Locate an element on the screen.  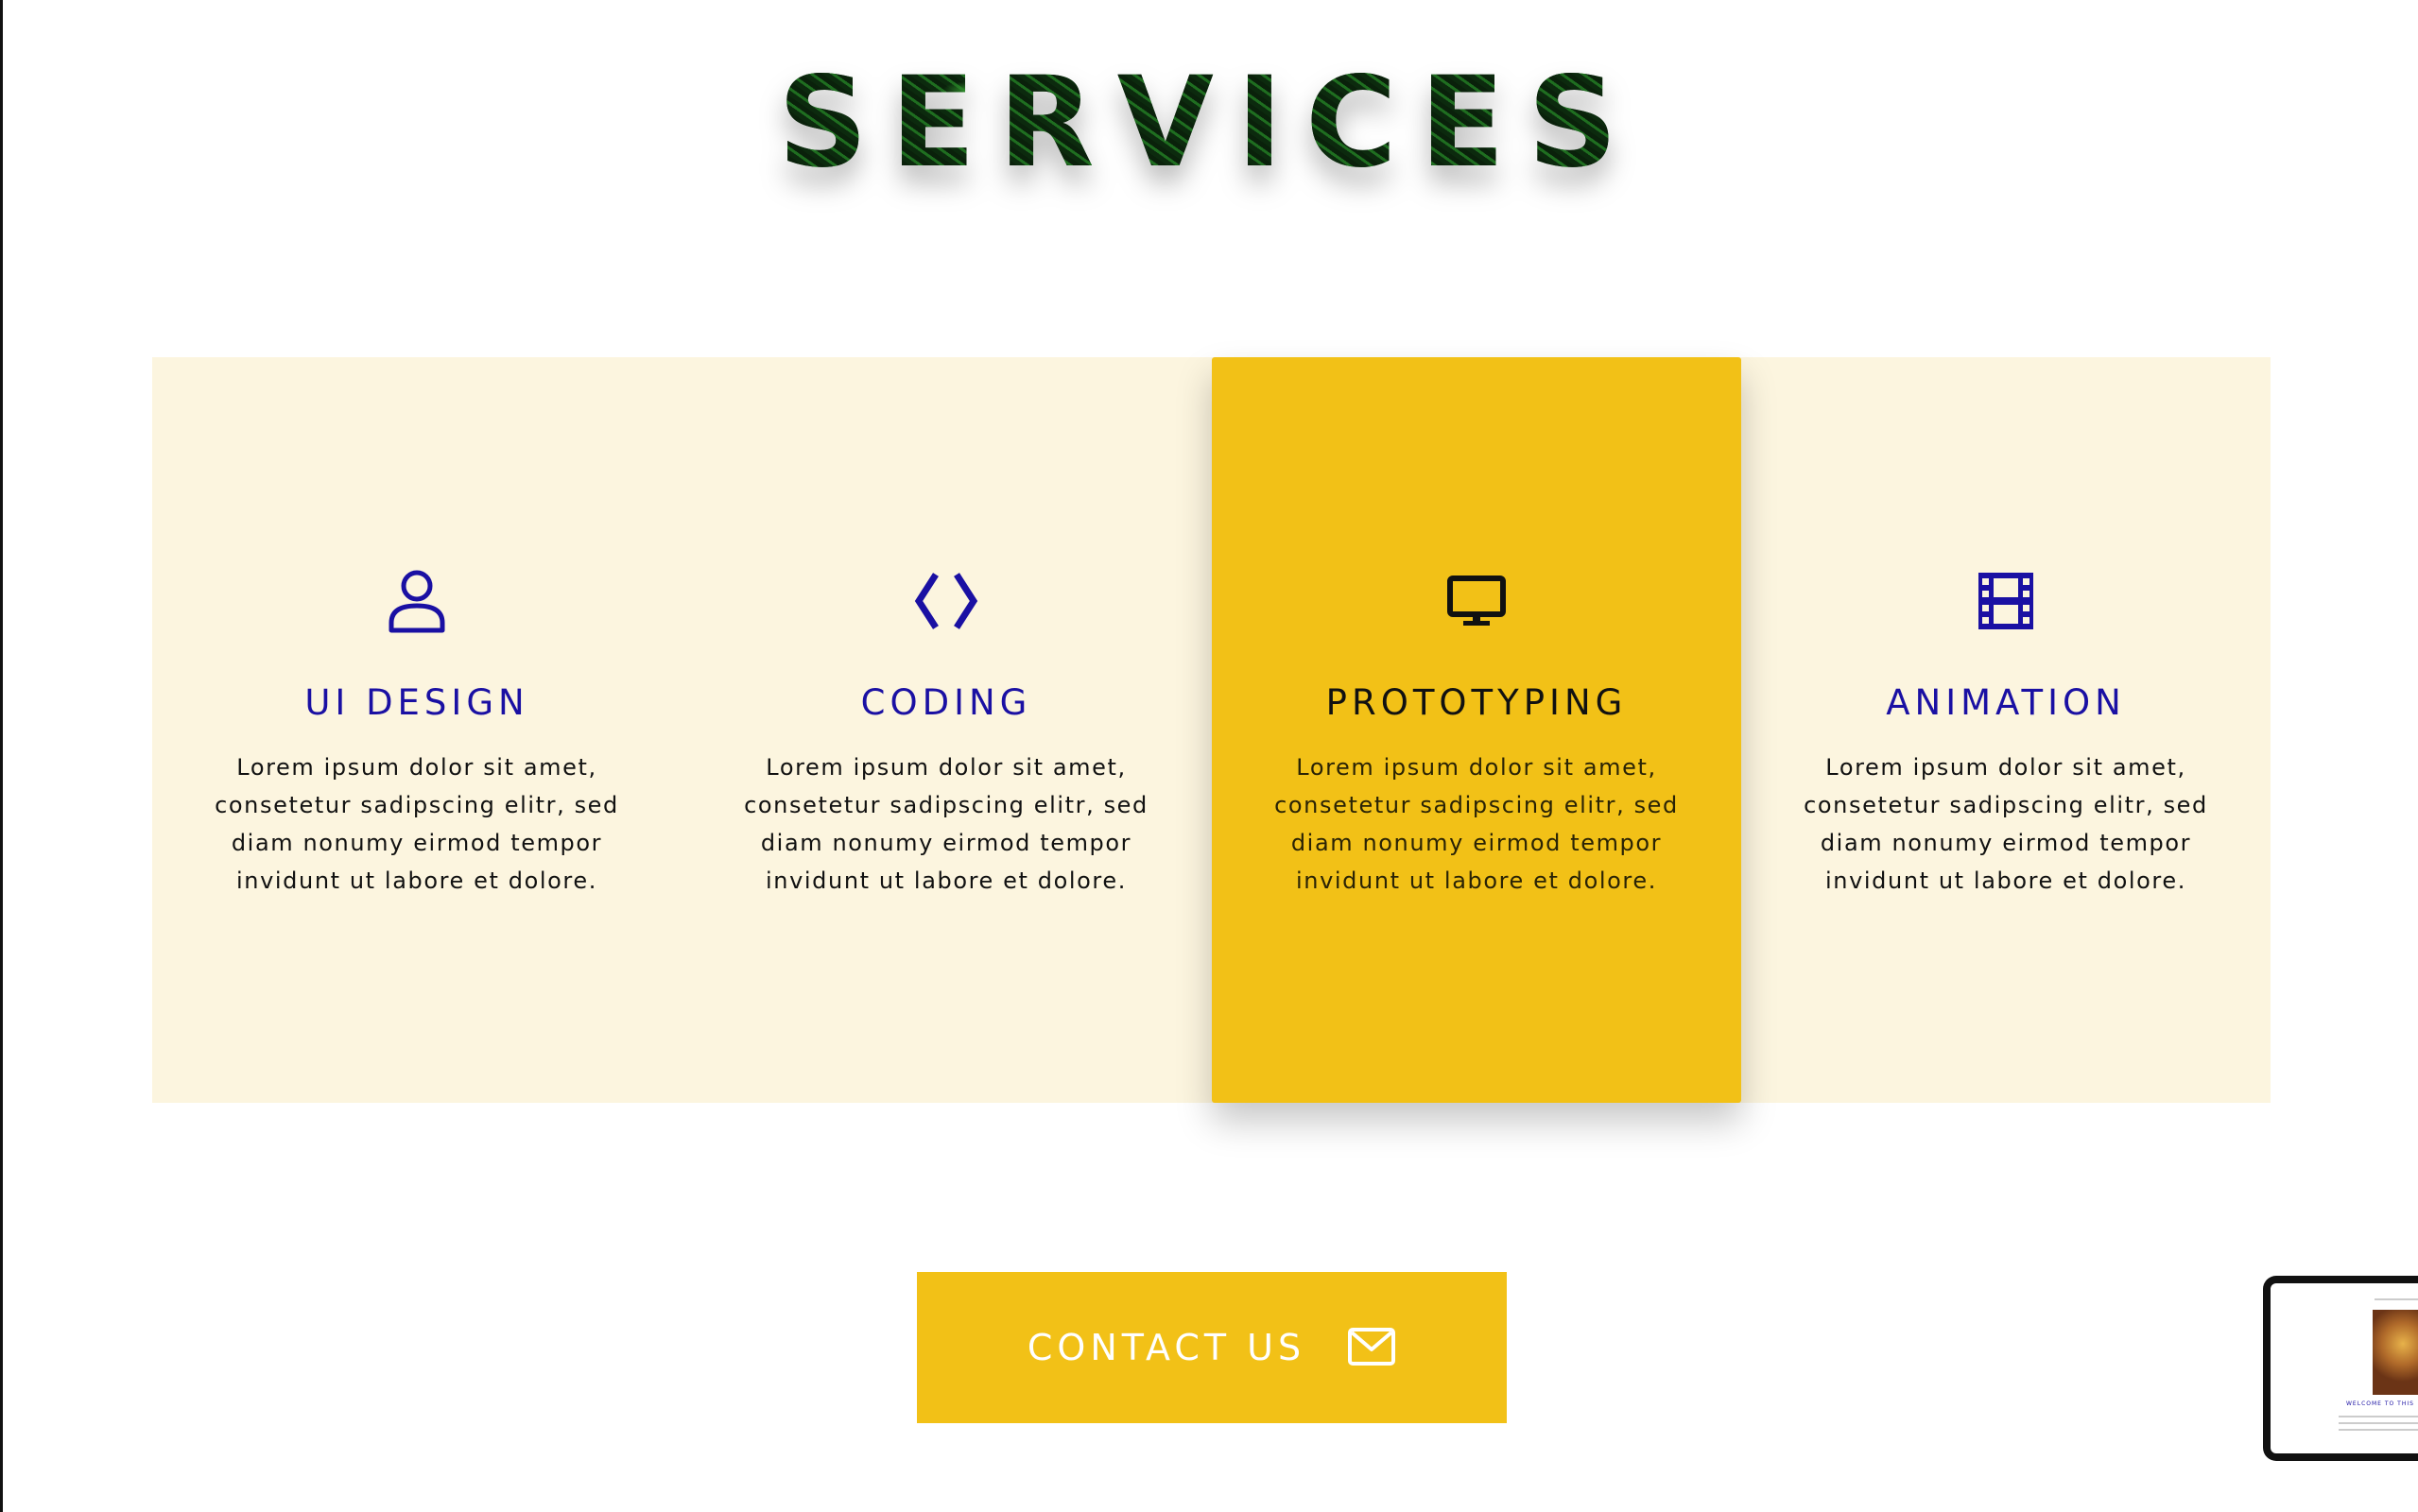
code-brackets-icon is located at coordinates (947, 601).